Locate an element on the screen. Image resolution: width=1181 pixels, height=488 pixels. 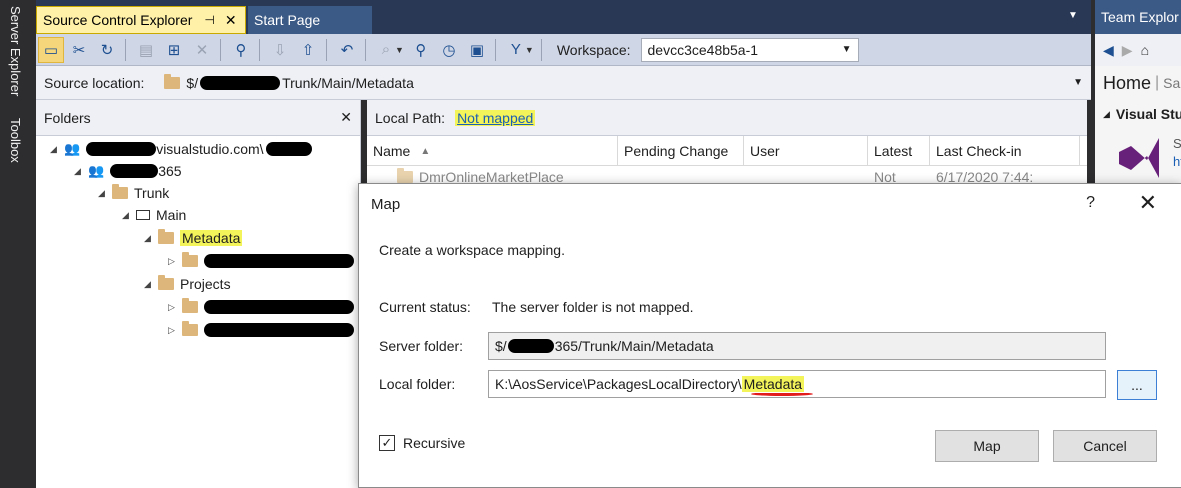
add-items-icon: ▤ is located at coordinates (146, 50).